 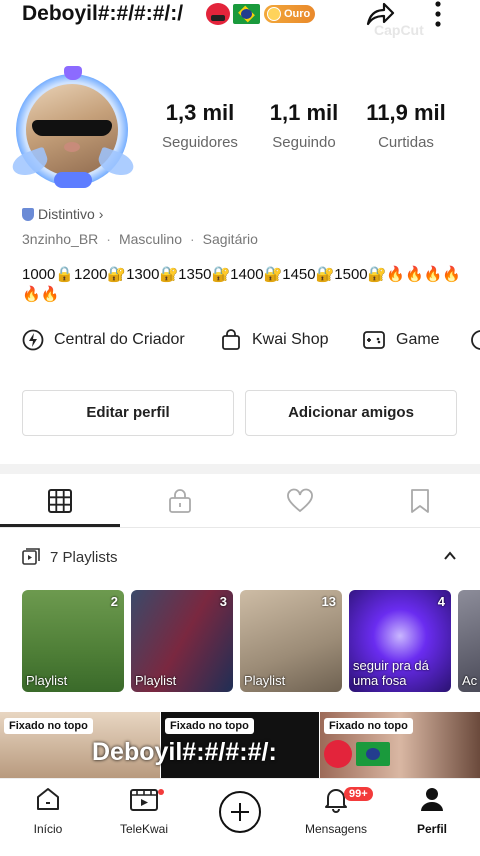 I want to click on profile-gender: Masculino, so click(x=150, y=239).